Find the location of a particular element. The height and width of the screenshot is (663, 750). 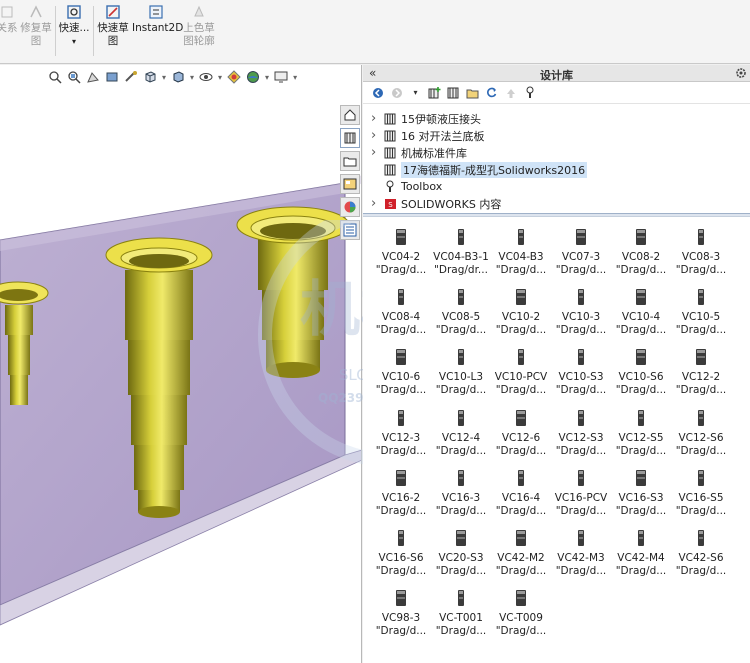

quick-snaps-button: 快速... ▾ is located at coordinates (74, 26).